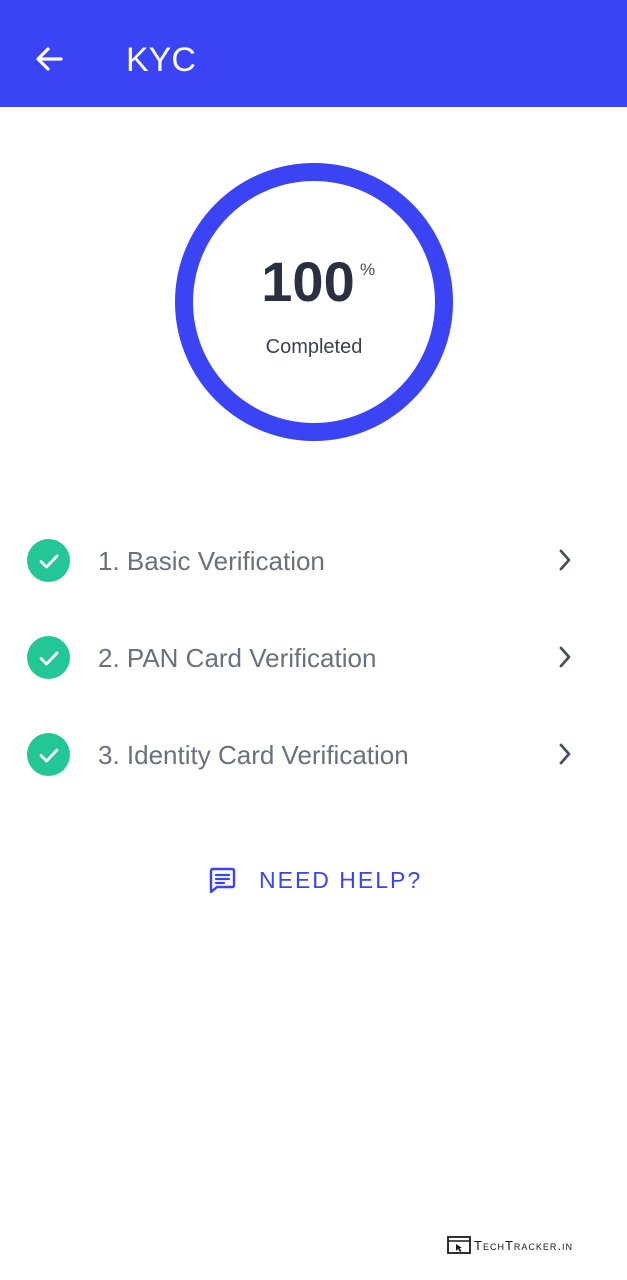 The height and width of the screenshot is (1280, 627). What do you see at coordinates (237, 658) in the screenshot?
I see `step-label: 2. PAN Card Verification` at bounding box center [237, 658].